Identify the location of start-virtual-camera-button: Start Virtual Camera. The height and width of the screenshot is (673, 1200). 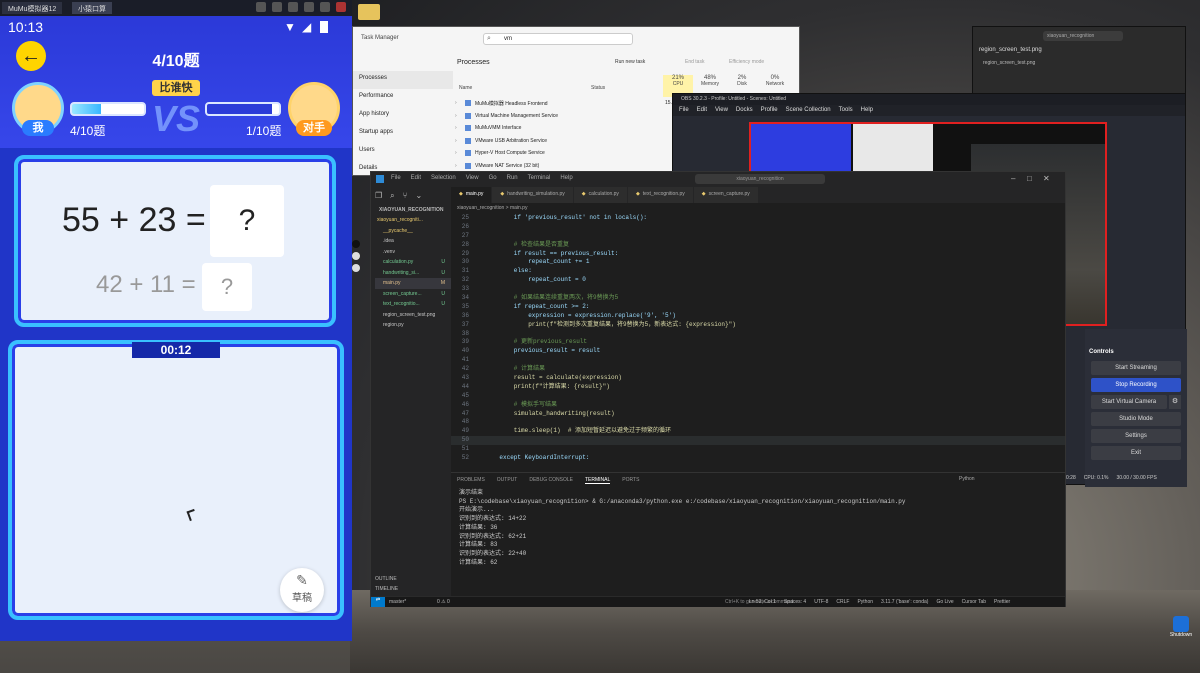
(1129, 402).